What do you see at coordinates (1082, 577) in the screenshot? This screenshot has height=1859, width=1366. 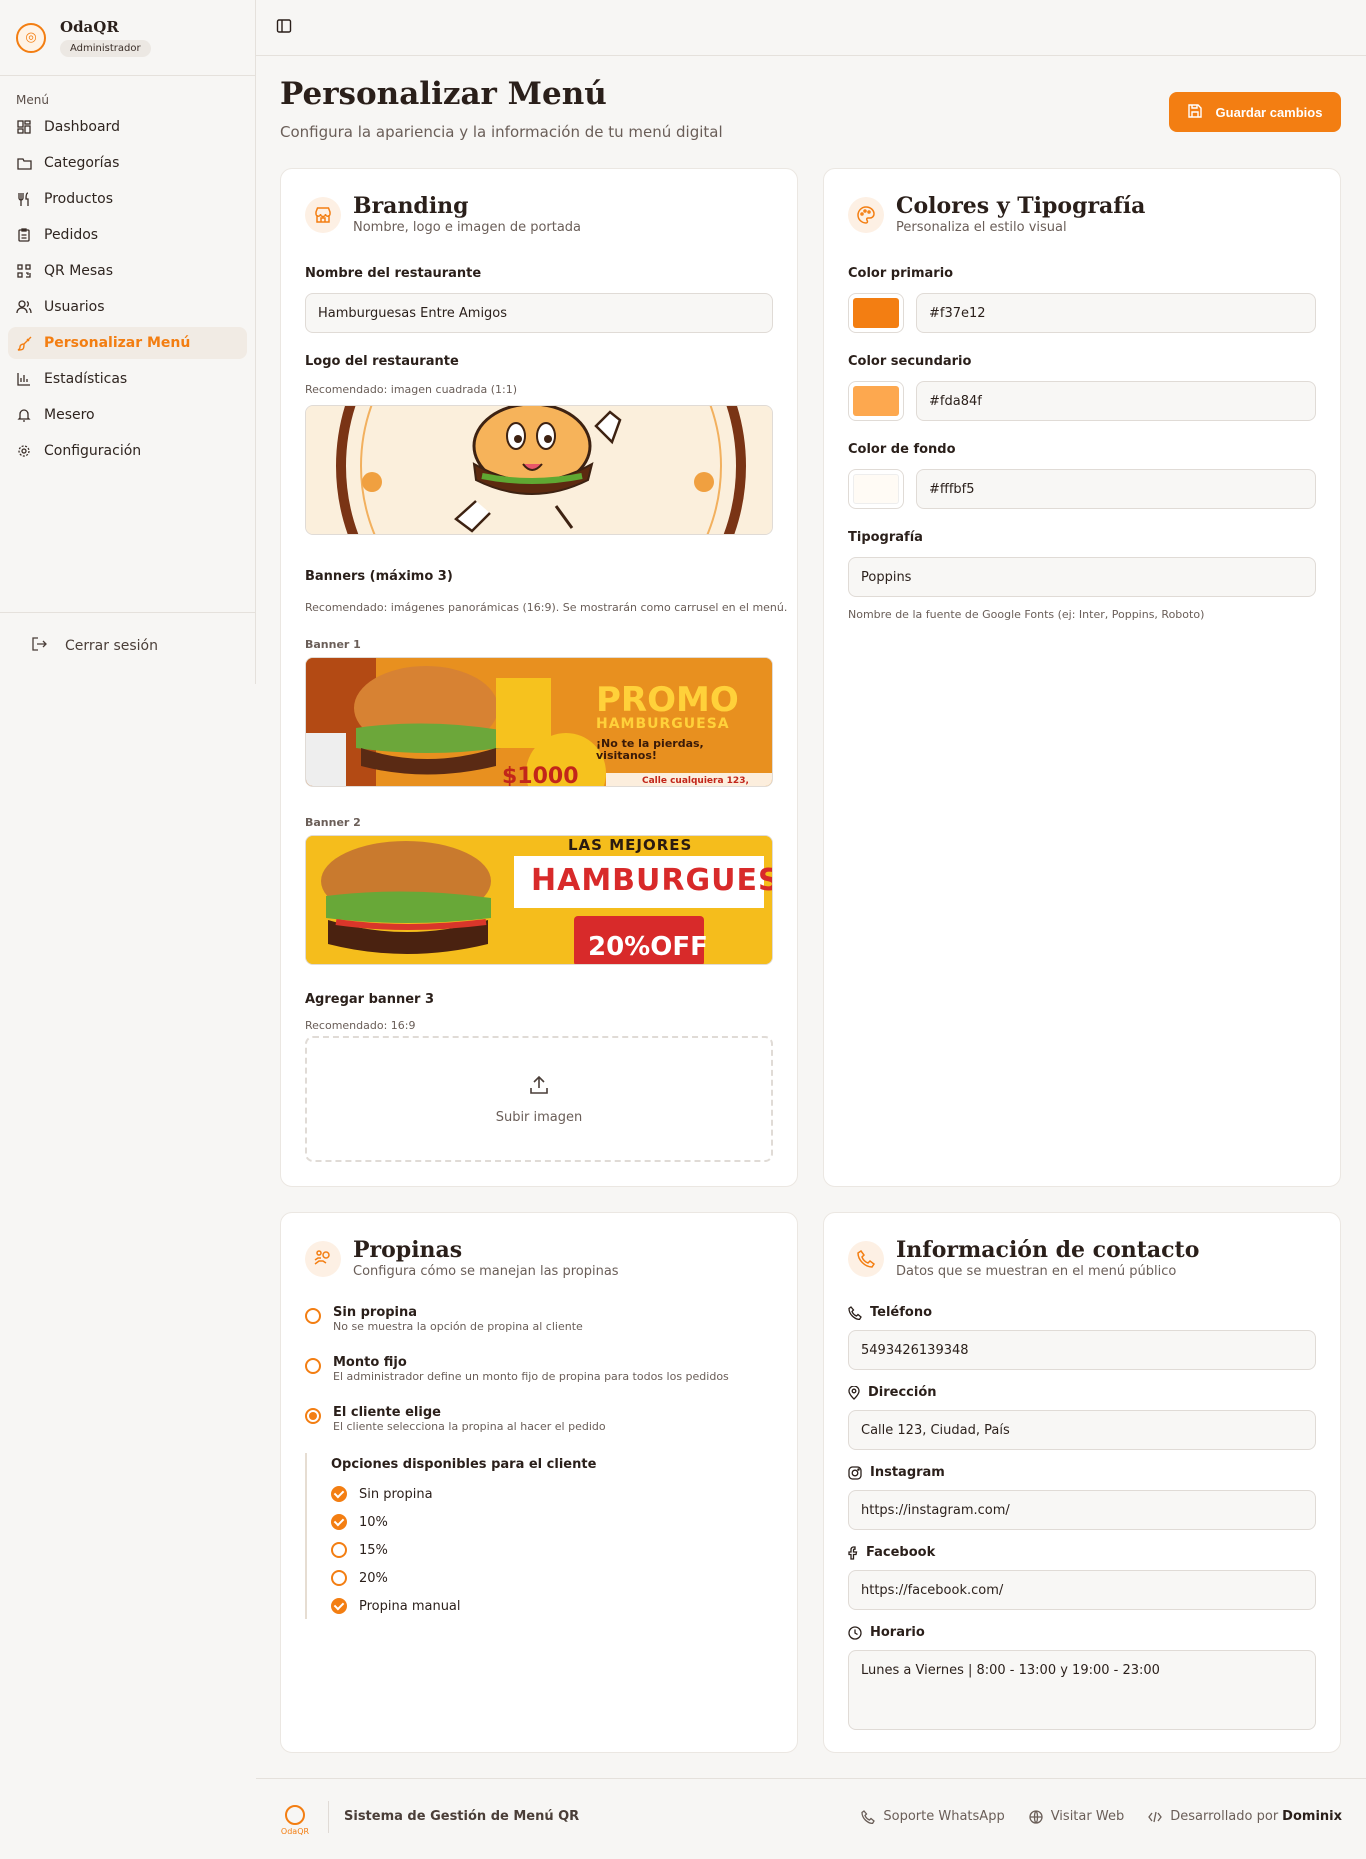 I see `font-input: Poppins` at bounding box center [1082, 577].